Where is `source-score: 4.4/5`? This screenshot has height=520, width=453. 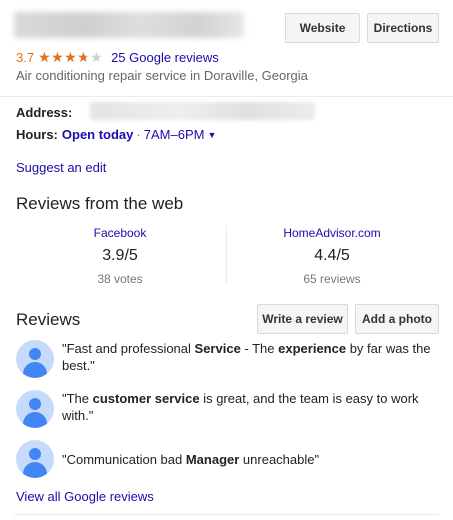
source-score: 4.4/5 is located at coordinates (332, 255).